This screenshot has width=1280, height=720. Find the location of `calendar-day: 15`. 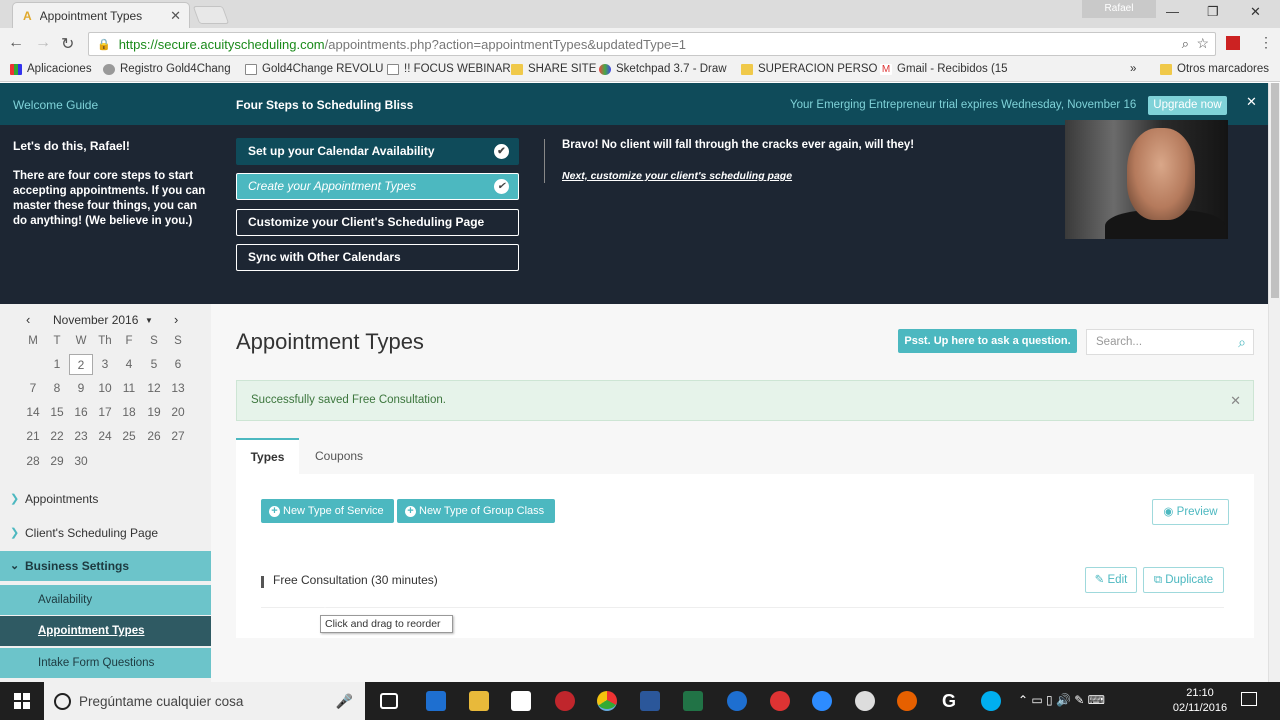

calendar-day: 15 is located at coordinates (57, 412).